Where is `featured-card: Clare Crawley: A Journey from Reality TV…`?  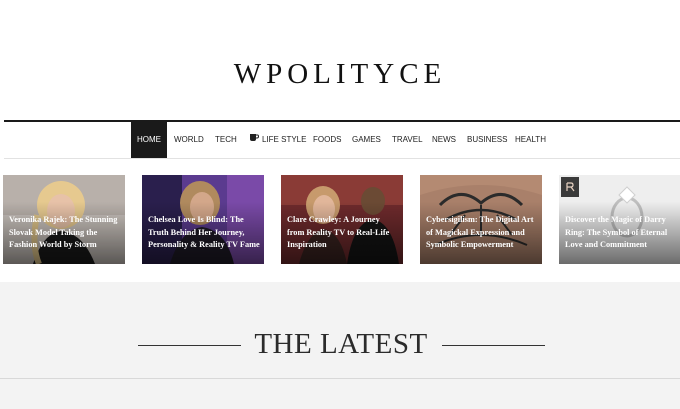
featured-card: Clare Crawley: A Journey from Reality TV… is located at coordinates (342, 219).